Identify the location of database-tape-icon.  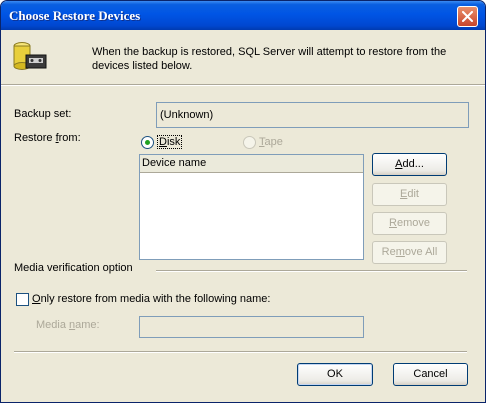
(30, 56).